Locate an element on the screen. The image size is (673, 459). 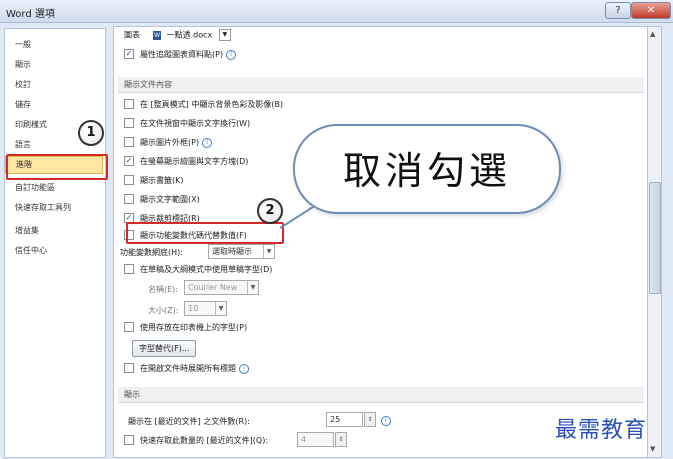
option-label: 在文件視窗中顯示文字換行(W) is located at coordinates (195, 123).